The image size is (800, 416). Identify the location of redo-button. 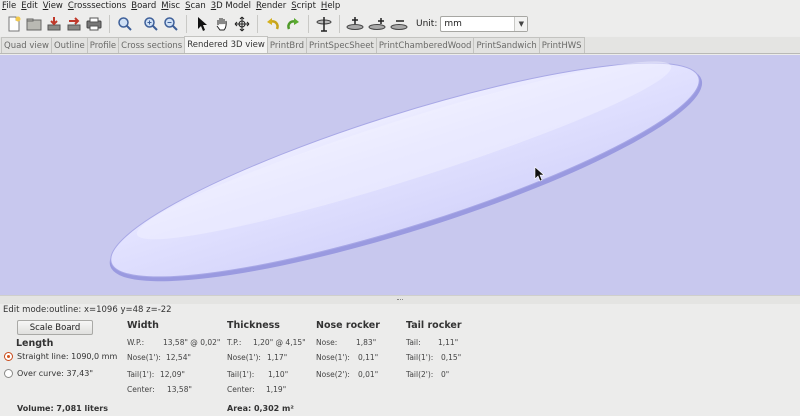
(293, 24).